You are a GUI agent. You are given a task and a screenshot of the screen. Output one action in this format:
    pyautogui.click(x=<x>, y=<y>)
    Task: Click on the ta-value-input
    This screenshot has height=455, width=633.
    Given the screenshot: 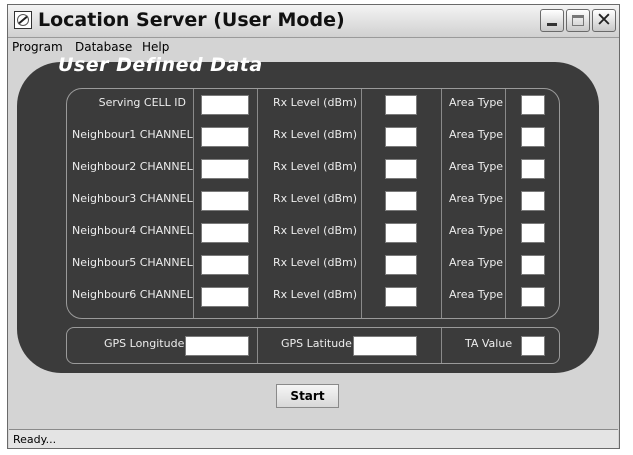 What is the action you would take?
    pyautogui.click(x=533, y=346)
    